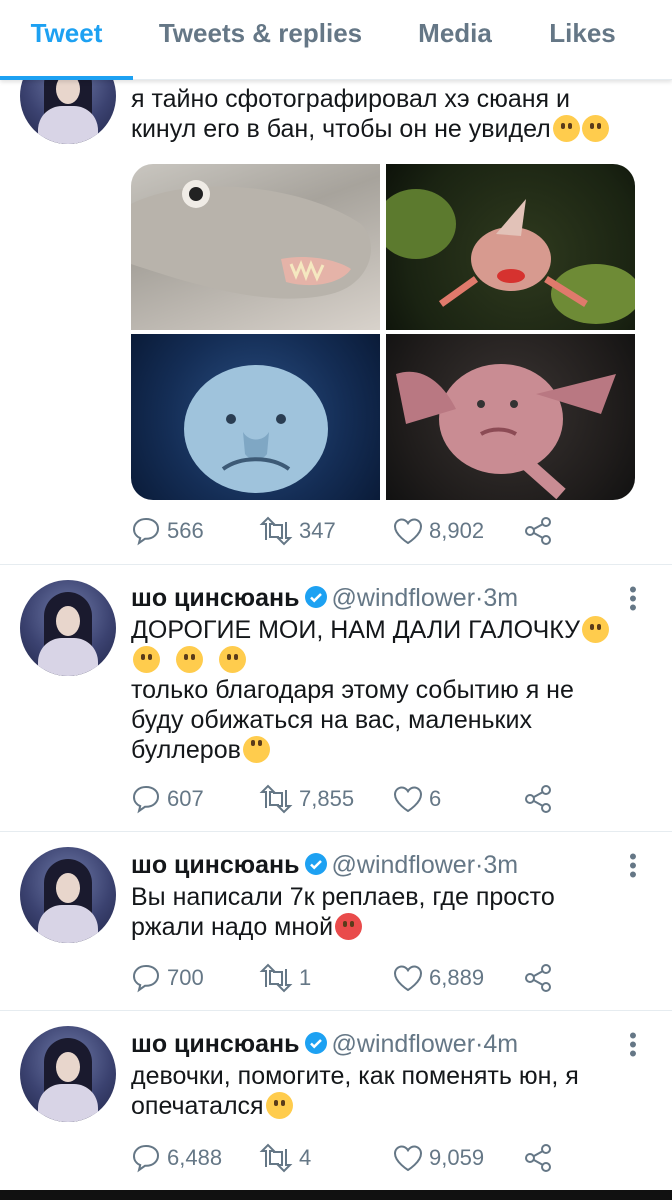 The height and width of the screenshot is (1200, 672). I want to click on like-button: 9,059, so click(438, 1158).